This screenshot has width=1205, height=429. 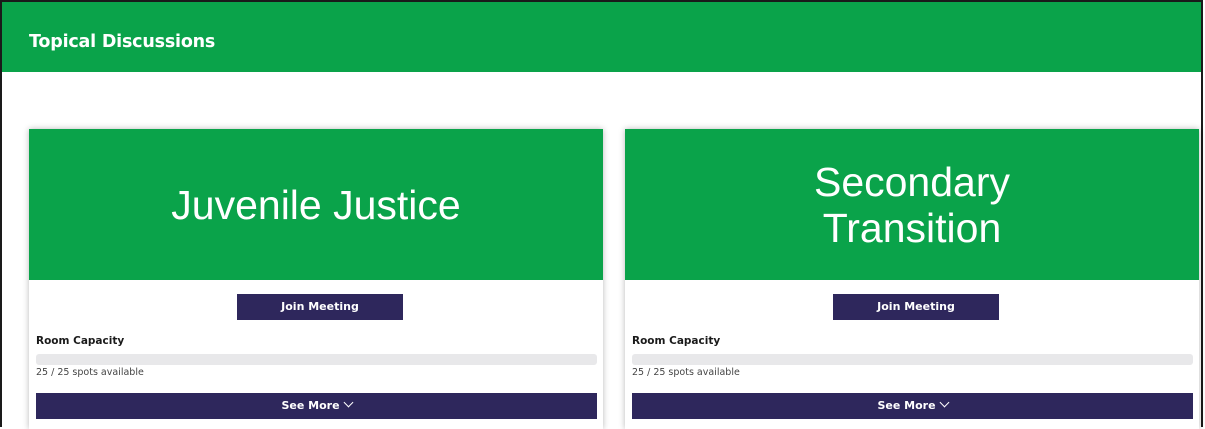 I want to click on card-banner-title: Juvenile Justice, so click(x=316, y=204).